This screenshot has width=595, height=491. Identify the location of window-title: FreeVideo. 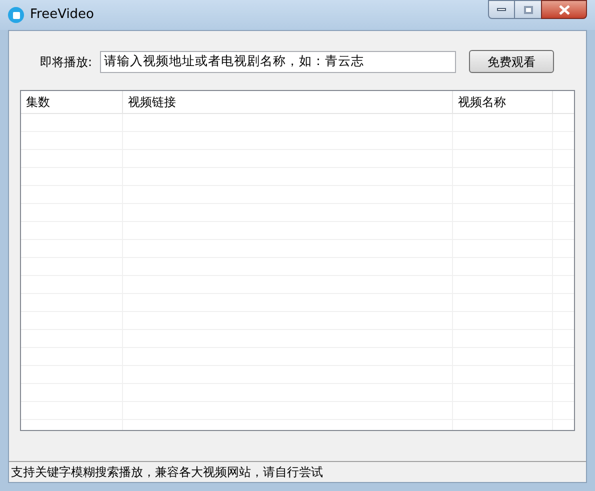
(62, 15).